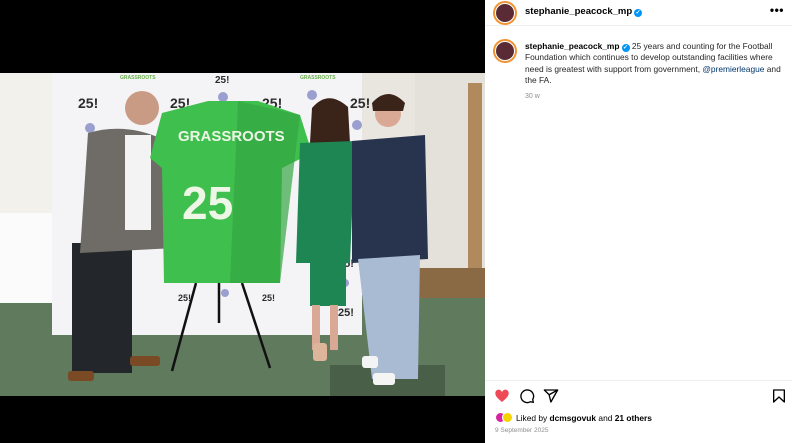  I want to click on mention-link: @premierleague, so click(733, 69).